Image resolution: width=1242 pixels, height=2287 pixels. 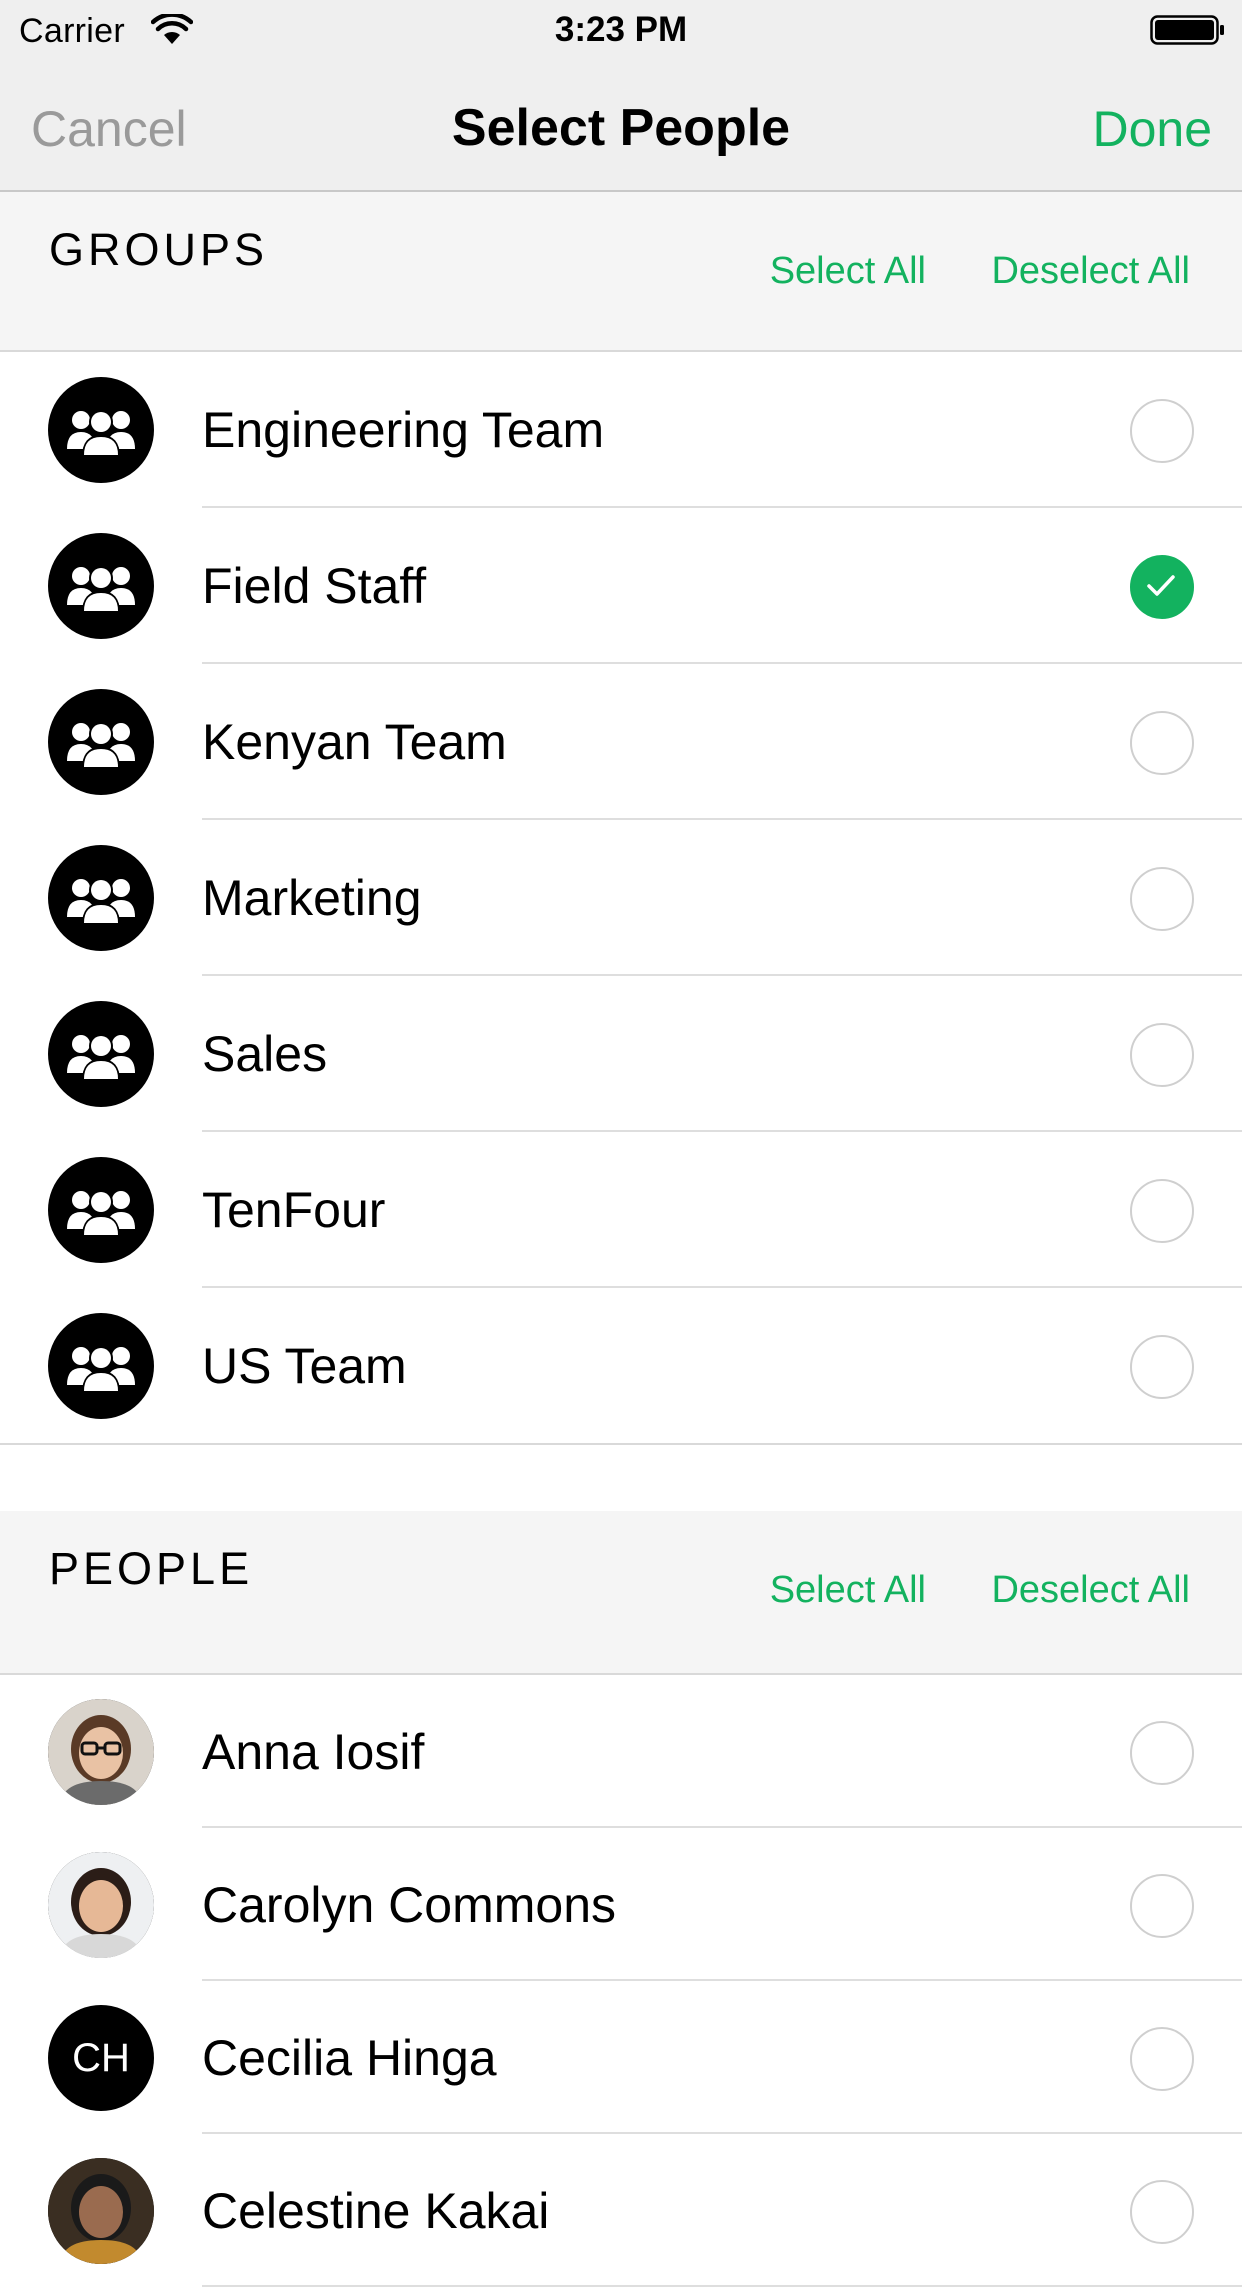 What do you see at coordinates (354, 742) in the screenshot?
I see `group-name-label: Kenyan Team` at bounding box center [354, 742].